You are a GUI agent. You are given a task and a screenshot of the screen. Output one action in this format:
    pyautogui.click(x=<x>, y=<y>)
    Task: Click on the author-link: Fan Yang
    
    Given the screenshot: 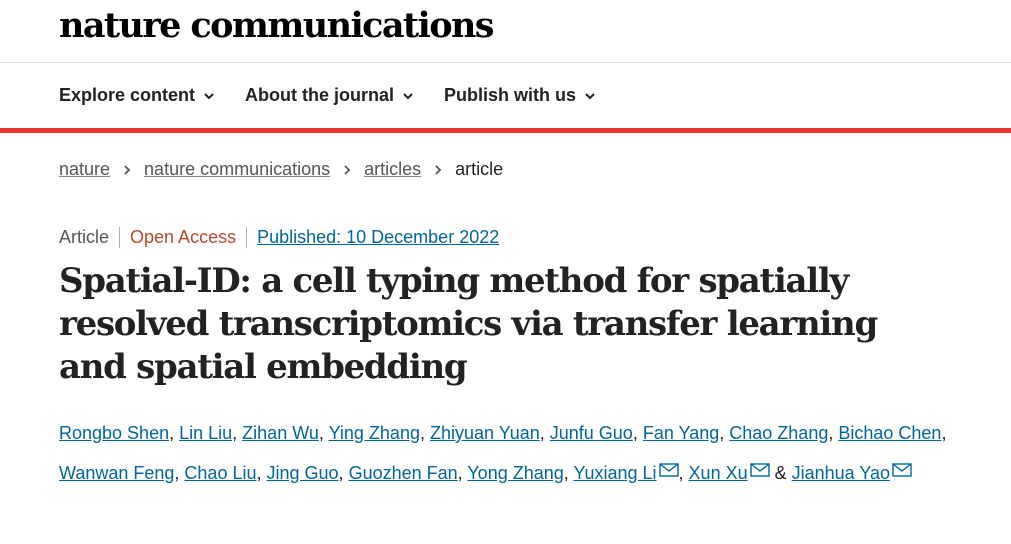 What is the action you would take?
    pyautogui.click(x=681, y=433)
    